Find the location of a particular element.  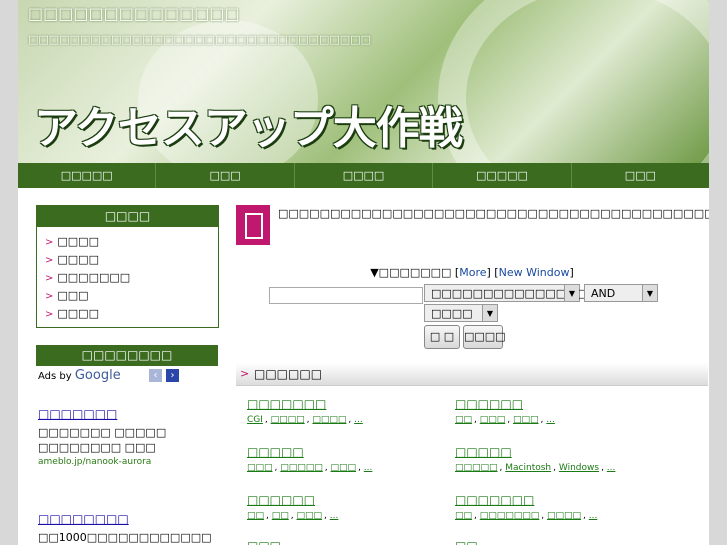

sidebar-item: > □□□□□□□ is located at coordinates (131, 278).